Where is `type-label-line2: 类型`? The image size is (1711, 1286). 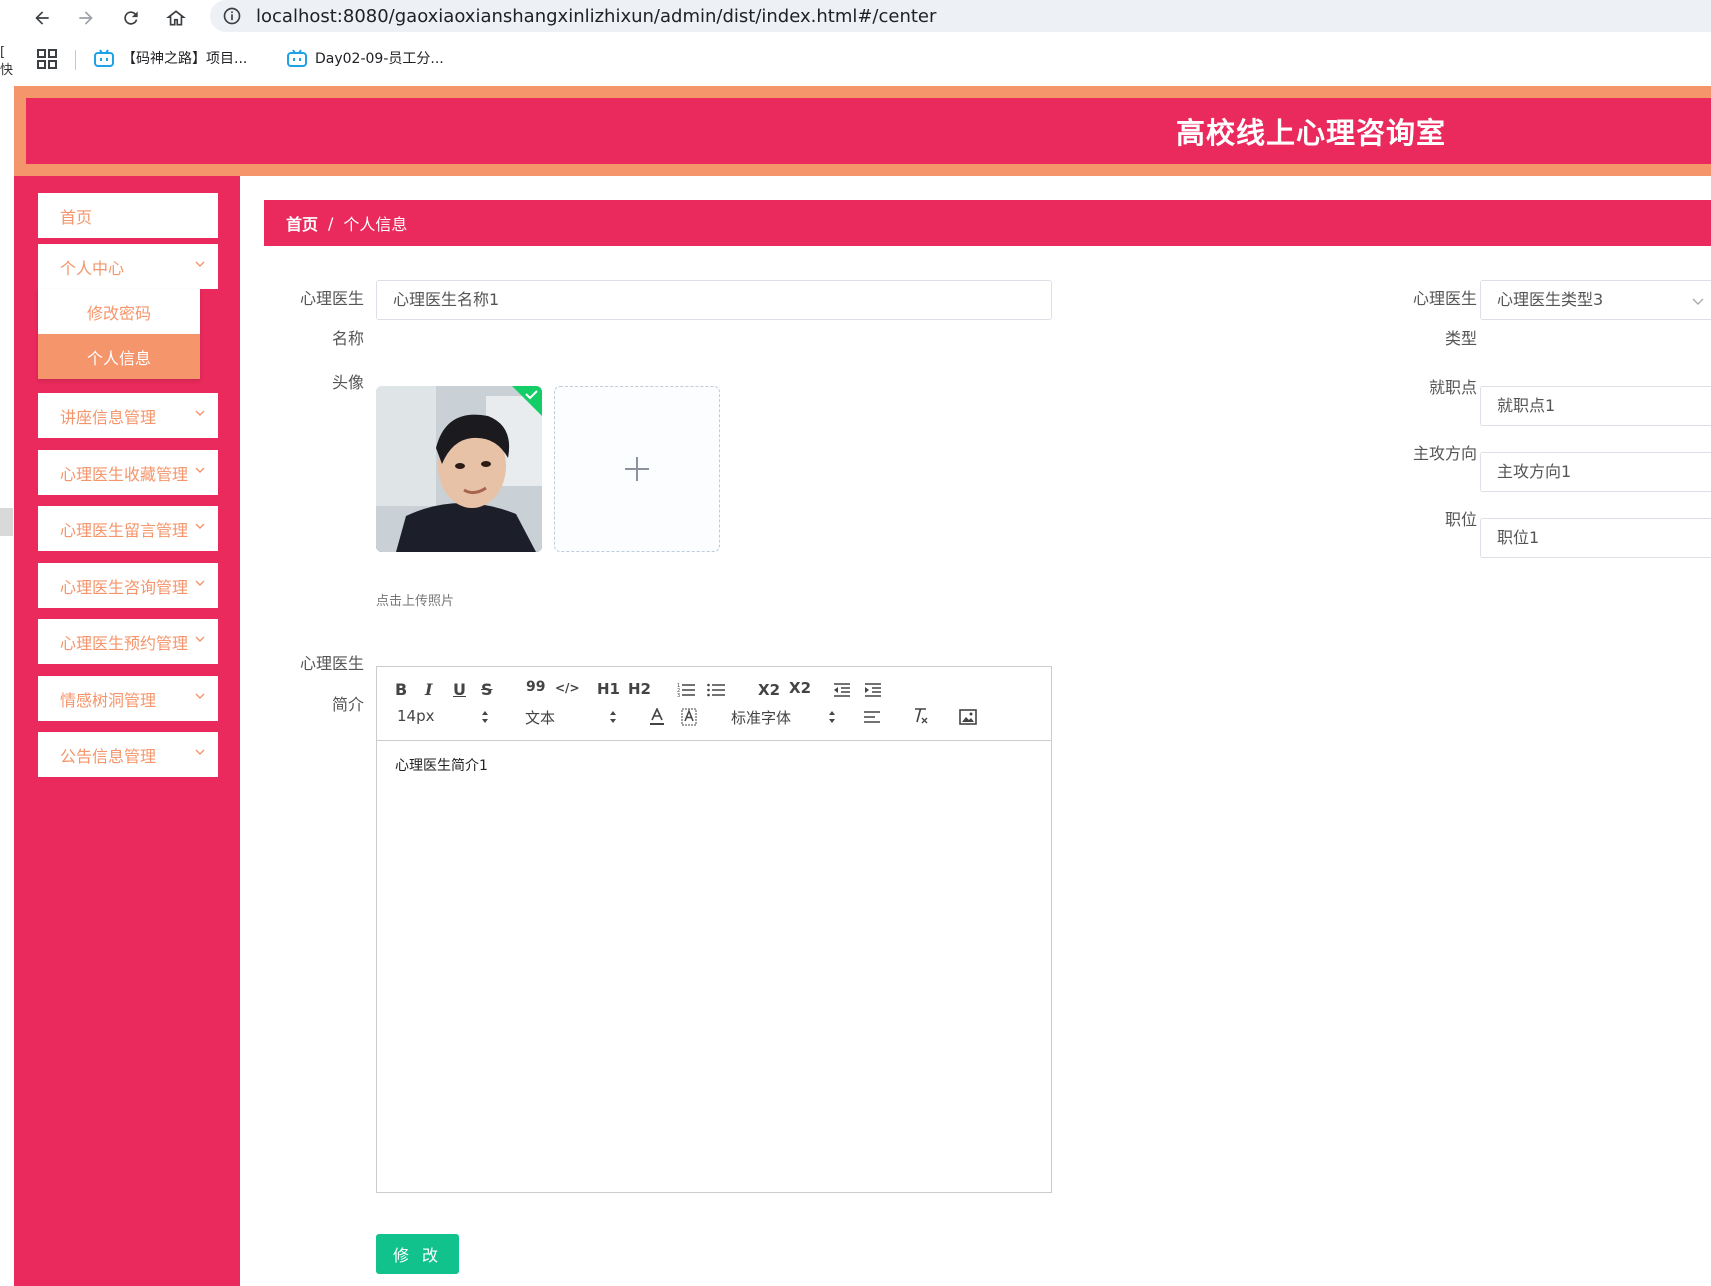 type-label-line2: 类型 is located at coordinates (1460, 338).